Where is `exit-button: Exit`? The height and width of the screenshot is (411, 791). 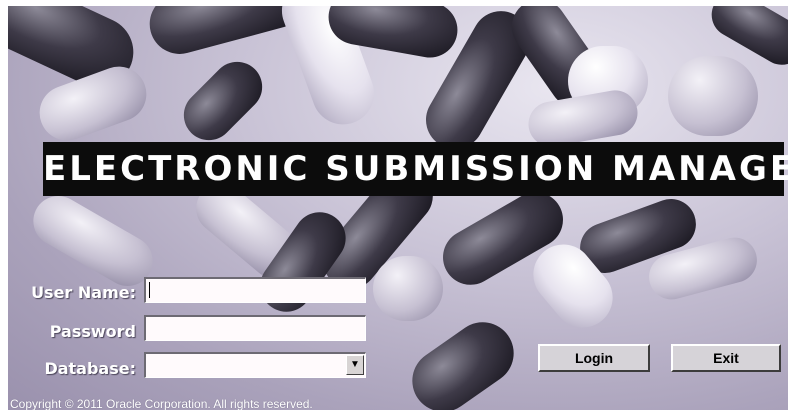
exit-button: Exit is located at coordinates (726, 358).